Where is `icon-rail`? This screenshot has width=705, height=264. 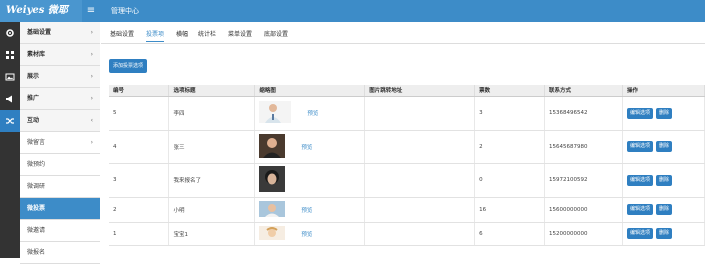 icon-rail is located at coordinates (10, 140).